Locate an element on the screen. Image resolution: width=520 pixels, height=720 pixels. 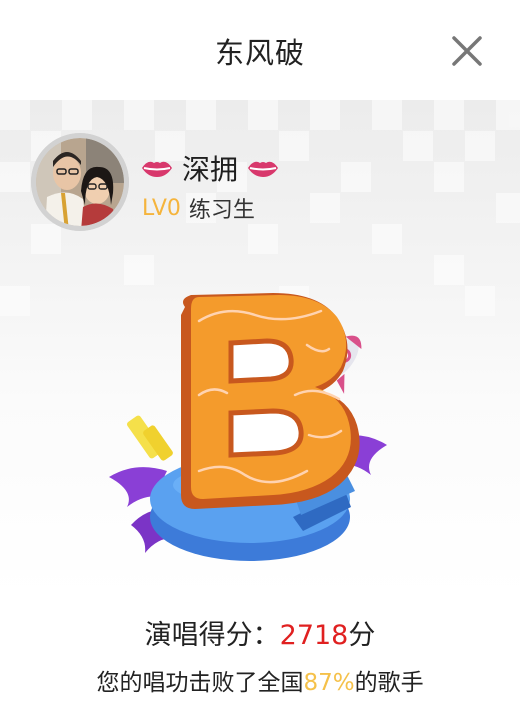
score-line: 演唱得分：2718分 is located at coordinates (260, 632).